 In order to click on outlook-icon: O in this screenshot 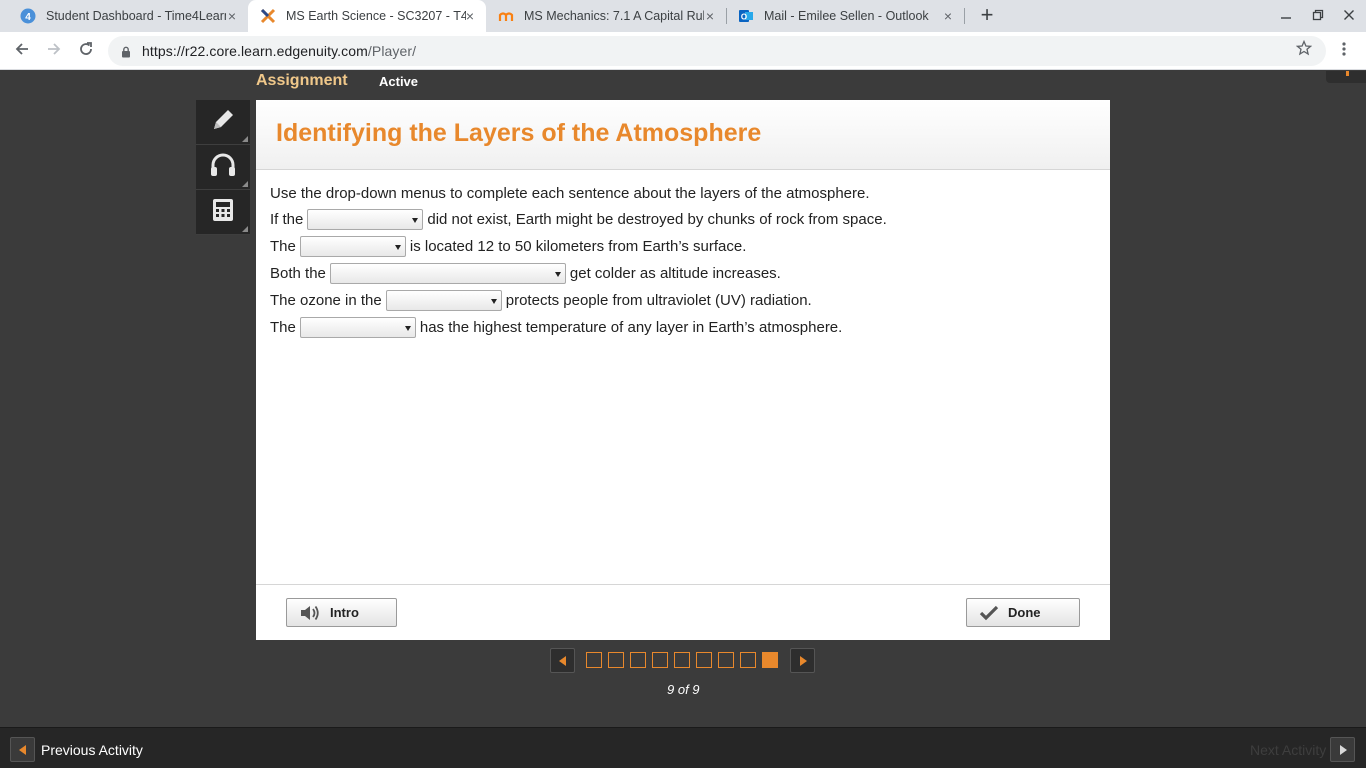, I will do `click(746, 16)`.